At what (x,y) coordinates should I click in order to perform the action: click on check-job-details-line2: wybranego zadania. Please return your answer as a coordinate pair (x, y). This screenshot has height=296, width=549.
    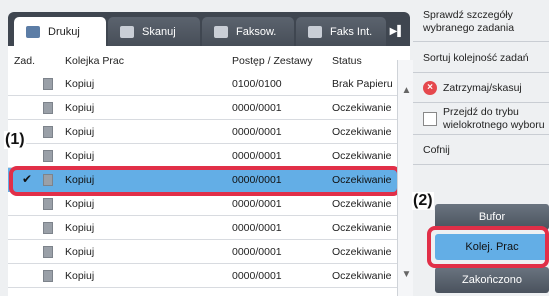
    Looking at the image, I should click on (469, 28).